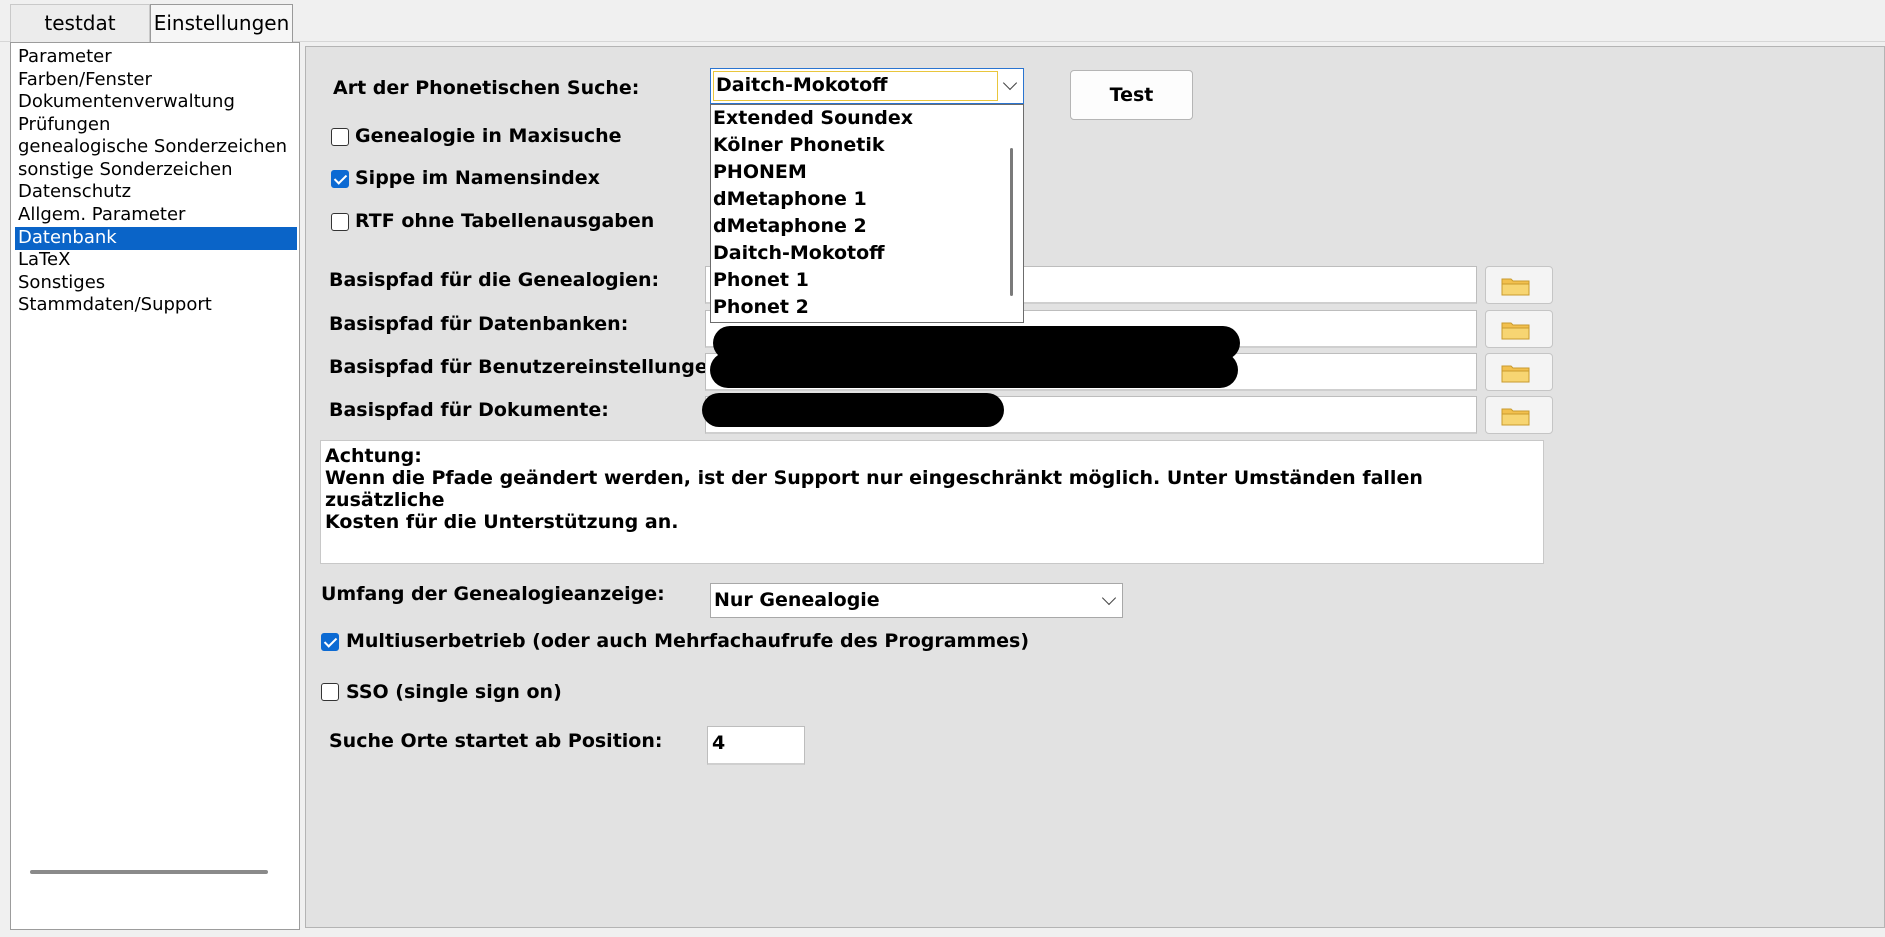 The width and height of the screenshot is (1885, 937). Describe the element at coordinates (799, 253) in the screenshot. I see `dropdown-option-daitch-mokotoff: Daitch-Mokotoff` at that location.